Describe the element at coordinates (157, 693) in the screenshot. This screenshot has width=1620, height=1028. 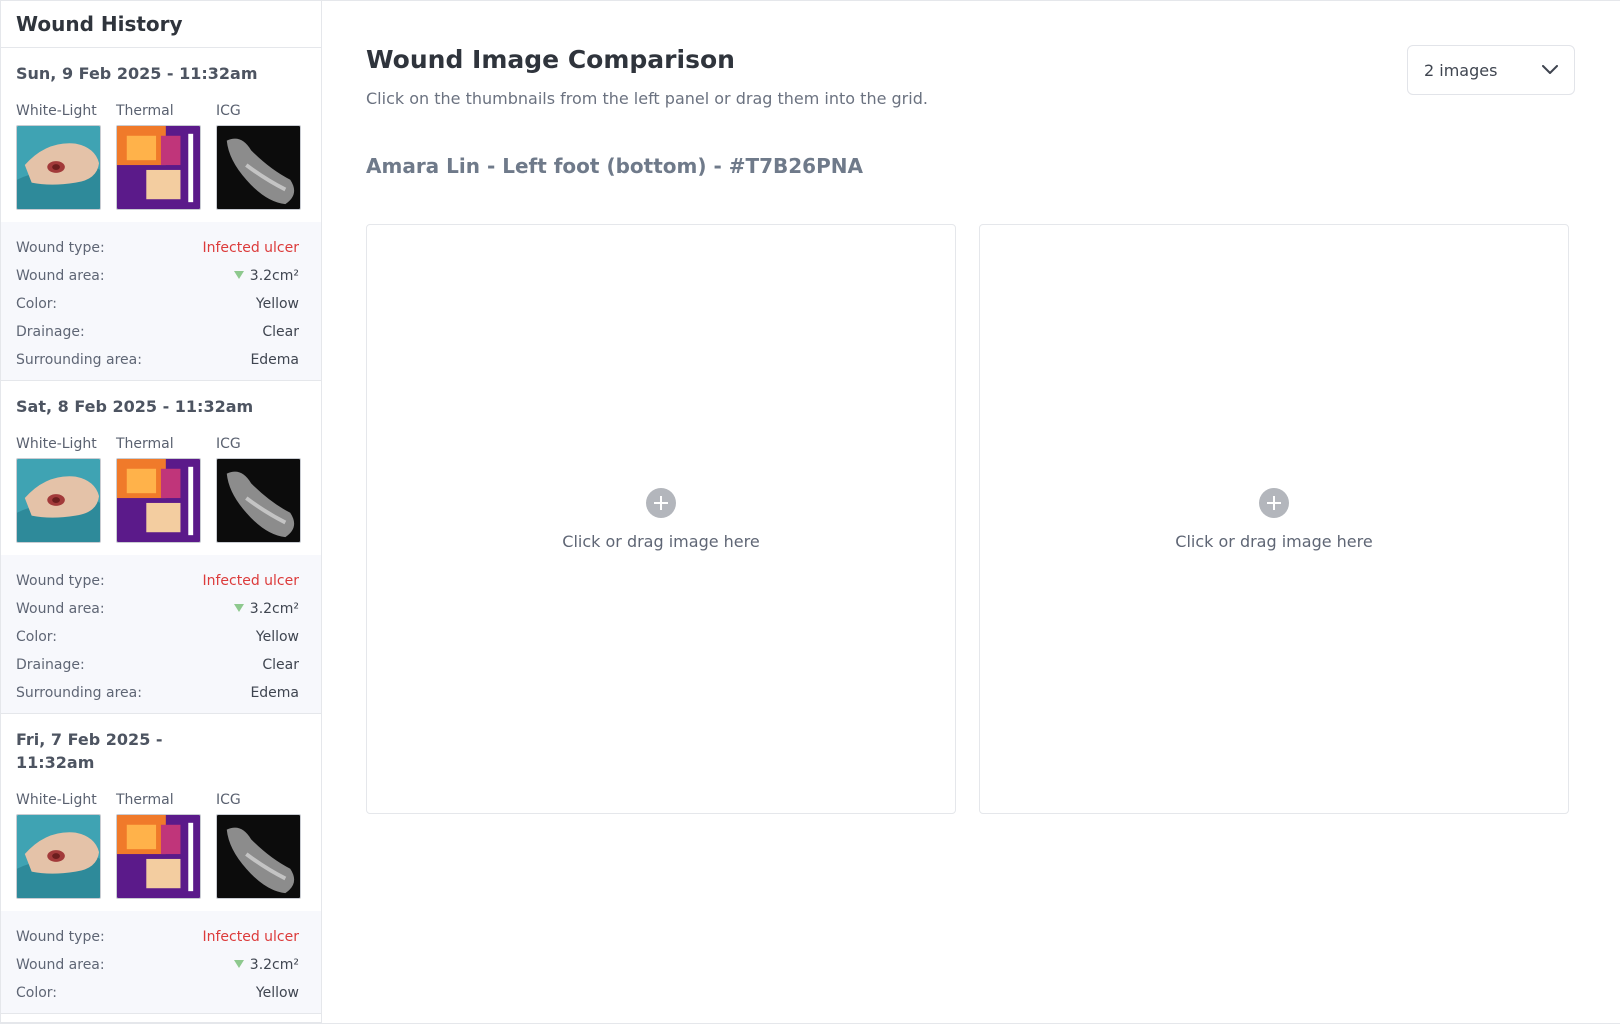
I see `prop-surrounding-area: Surrounding area: Edema` at that location.